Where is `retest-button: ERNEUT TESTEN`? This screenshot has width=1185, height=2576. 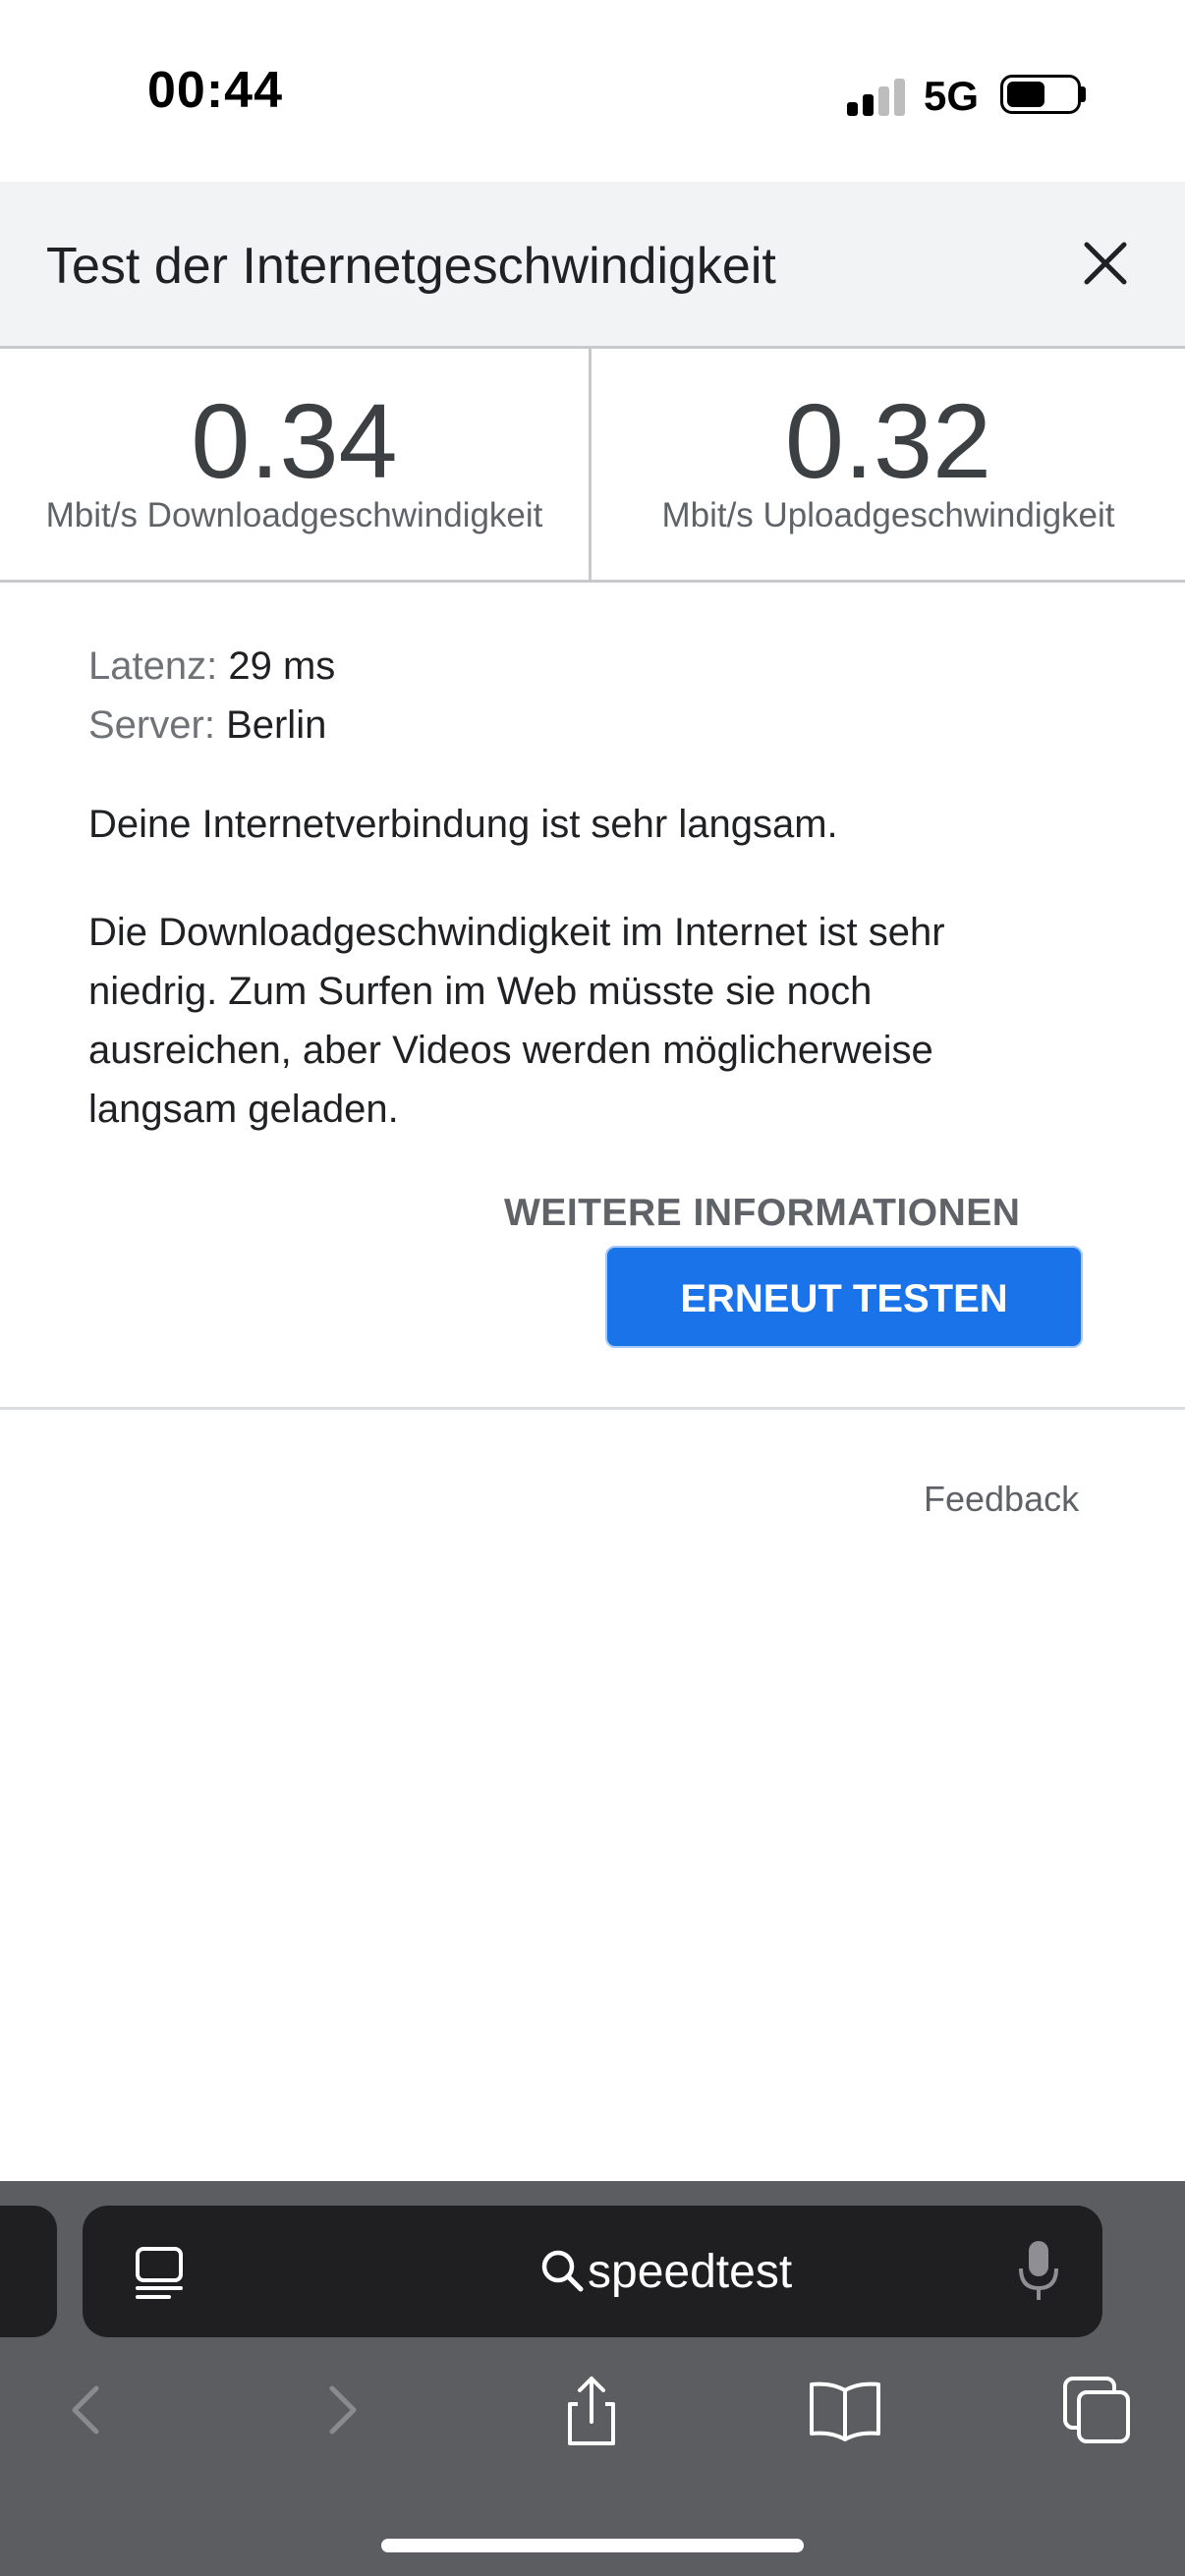 retest-button: ERNEUT TESTEN is located at coordinates (844, 1297).